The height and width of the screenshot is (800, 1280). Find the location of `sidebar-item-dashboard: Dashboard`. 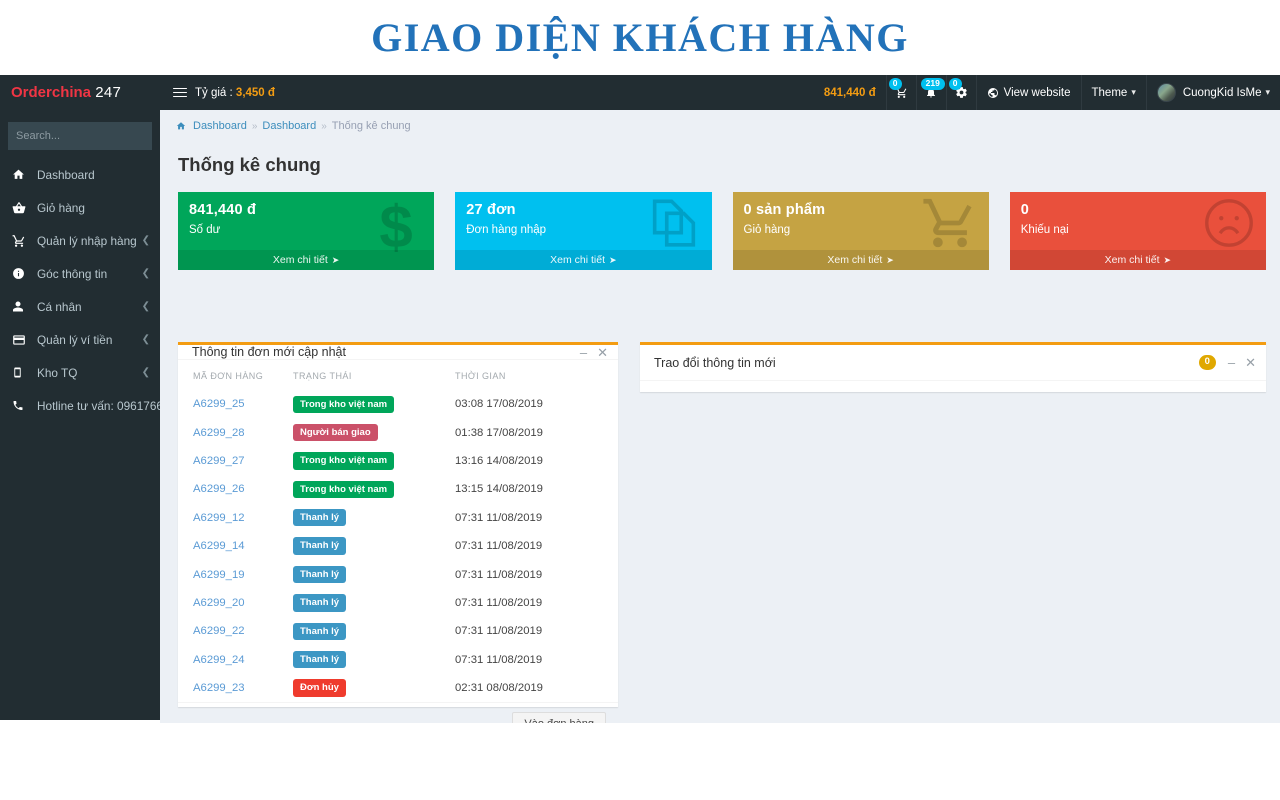

sidebar-item-dashboard: Dashboard is located at coordinates (80, 174).